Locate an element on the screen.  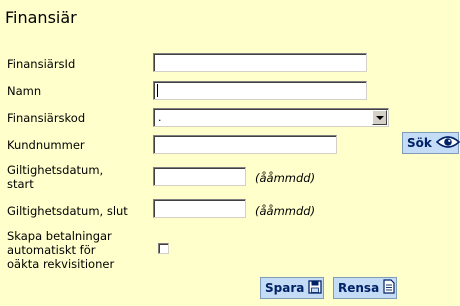
skapa-betalningar-checkbox is located at coordinates (163, 248).